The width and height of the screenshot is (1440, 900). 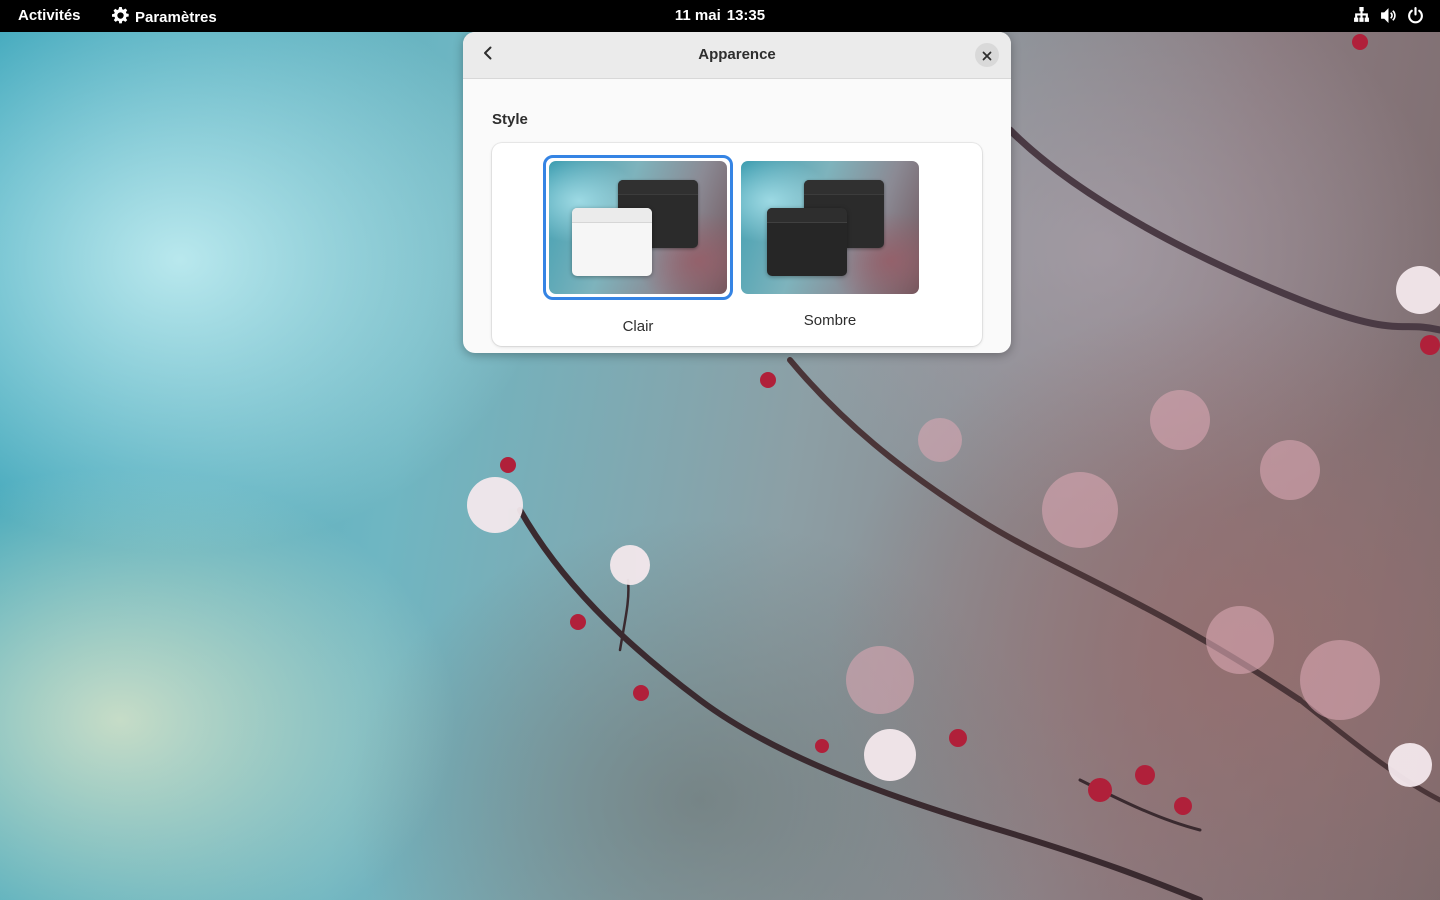 I want to click on window-title: Apparence, so click(x=737, y=54).